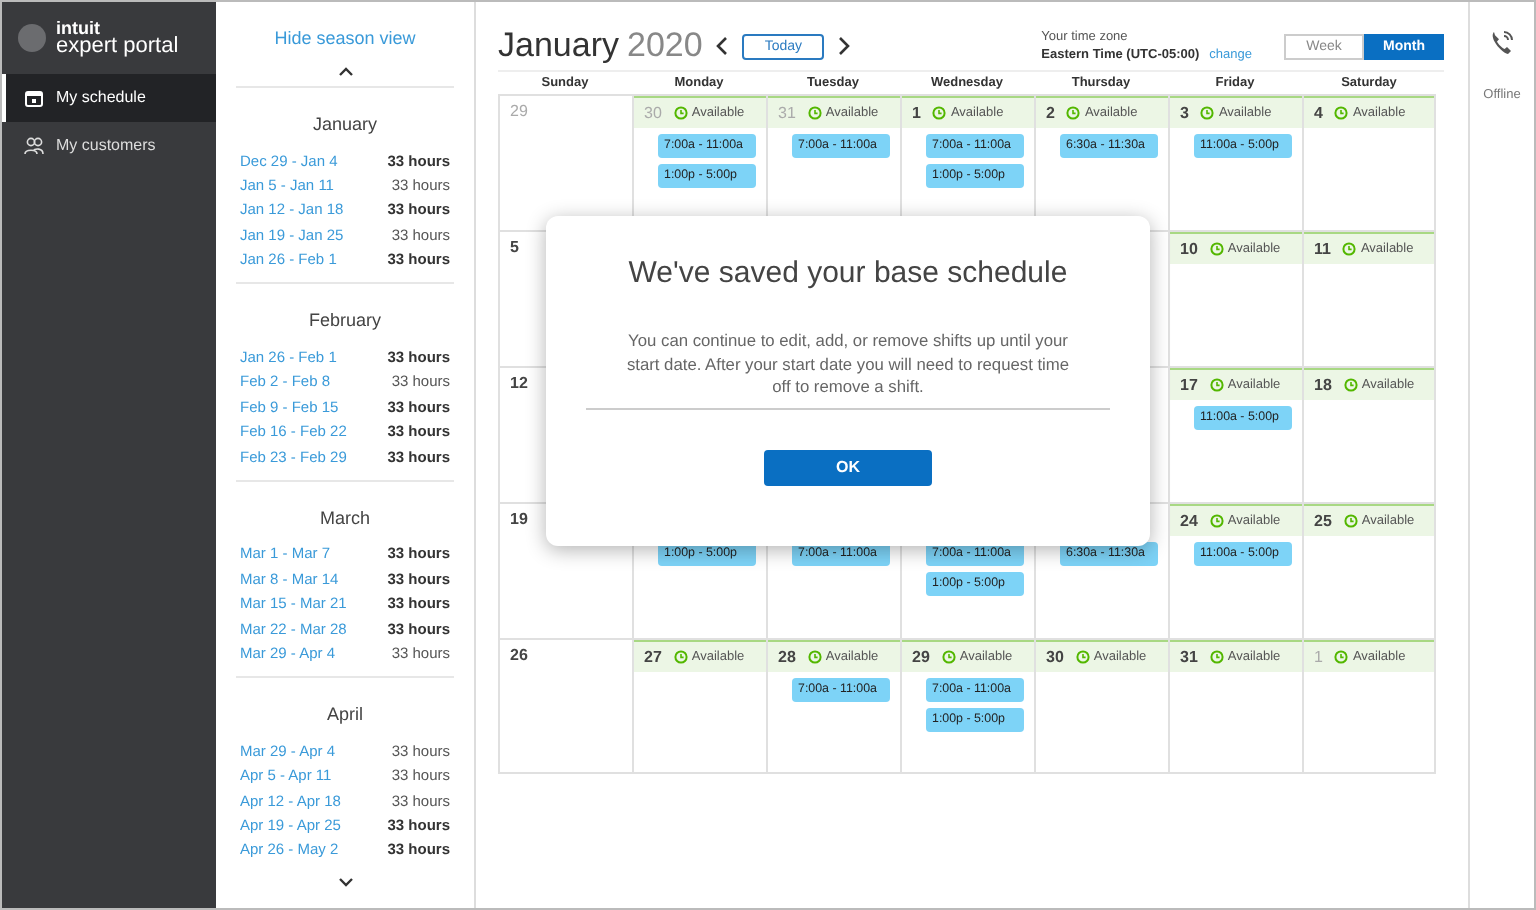  I want to click on dialog-message: You can continue to edit, add, or remove shifts up until your start date. After your start date you will need to request time off to remove a shift., so click(848, 369).